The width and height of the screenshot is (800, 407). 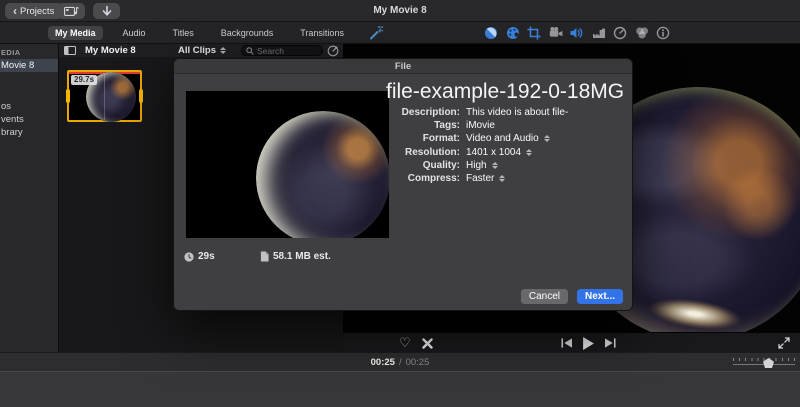 I want to click on clip-filter-icon, so click(x=642, y=33).